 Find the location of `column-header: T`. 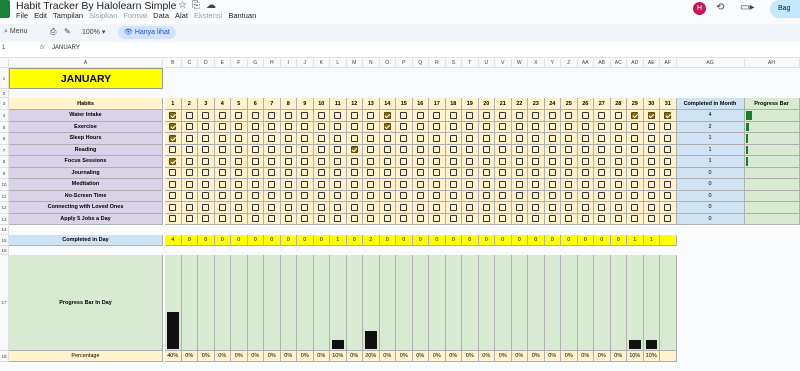

column-header: T is located at coordinates (470, 63).